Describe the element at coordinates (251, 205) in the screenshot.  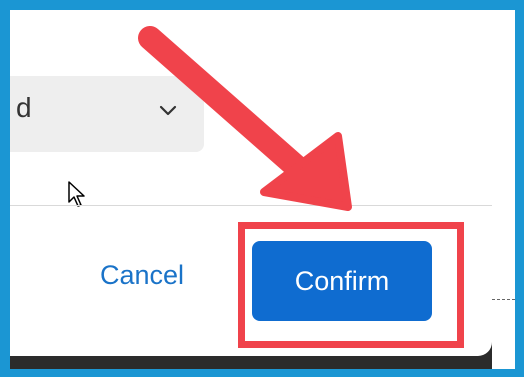
I see `footer-divider` at that location.